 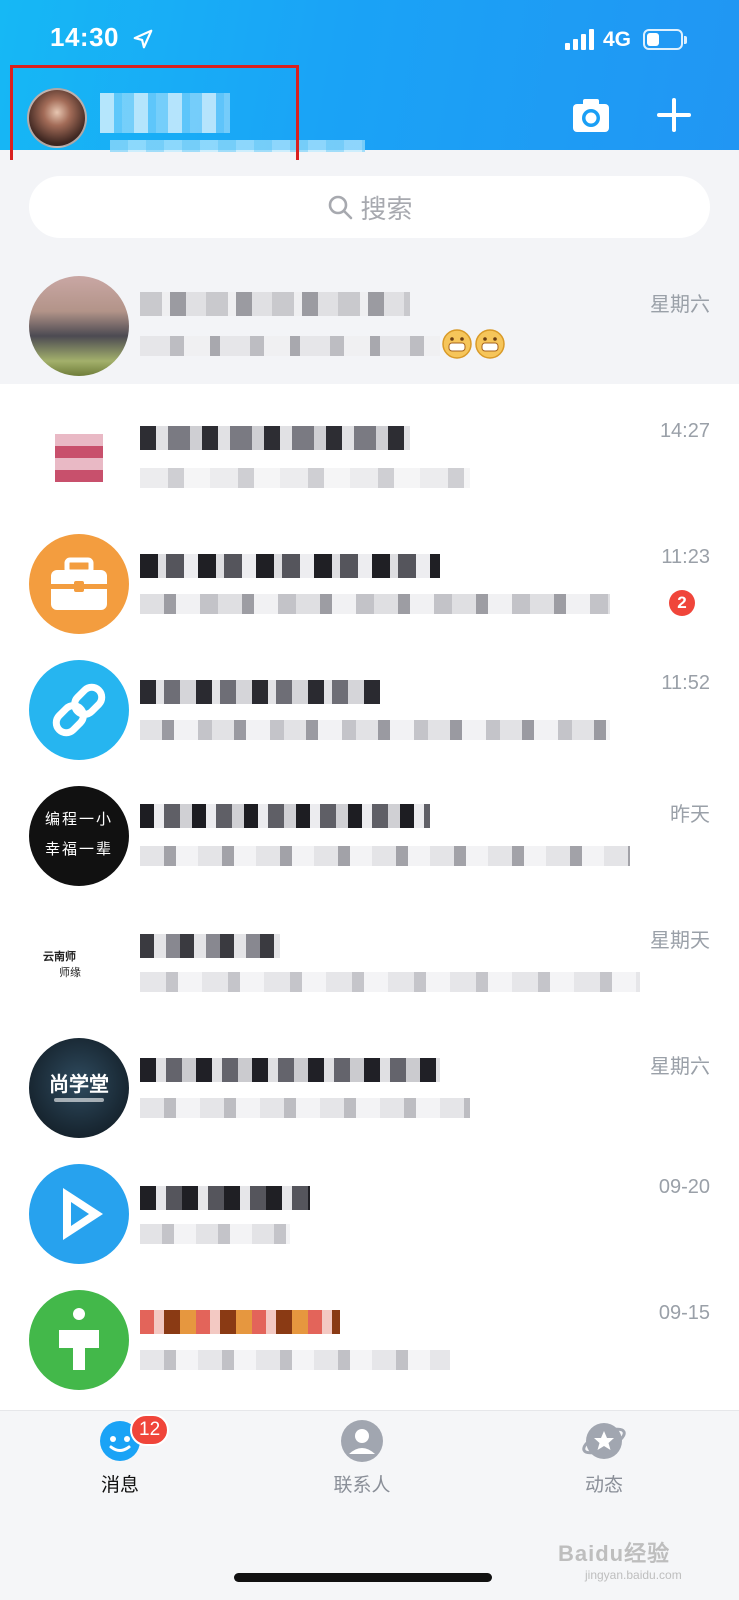 I want to click on search-icon, so click(x=341, y=207).